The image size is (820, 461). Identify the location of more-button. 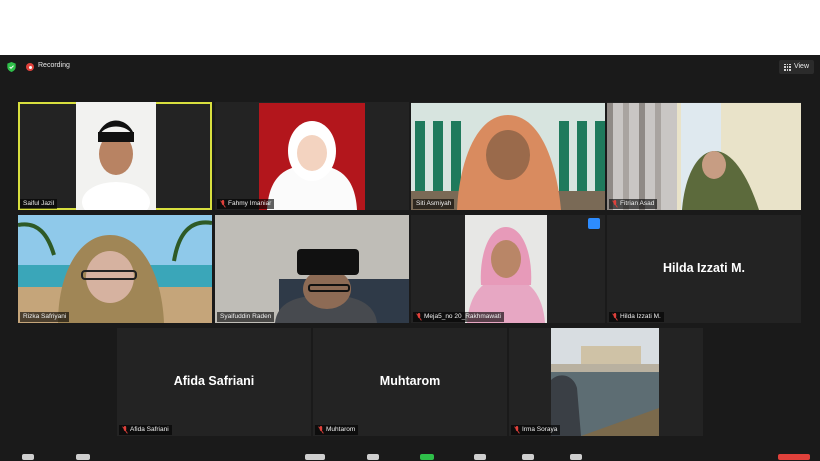
(576, 457).